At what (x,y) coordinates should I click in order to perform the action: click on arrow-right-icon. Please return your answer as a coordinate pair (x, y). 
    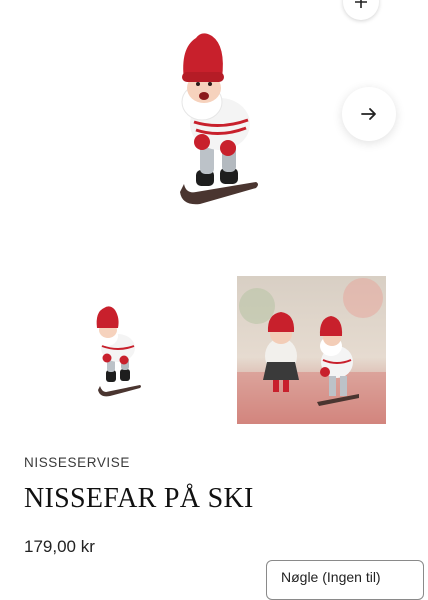
    Looking at the image, I should click on (368, 114).